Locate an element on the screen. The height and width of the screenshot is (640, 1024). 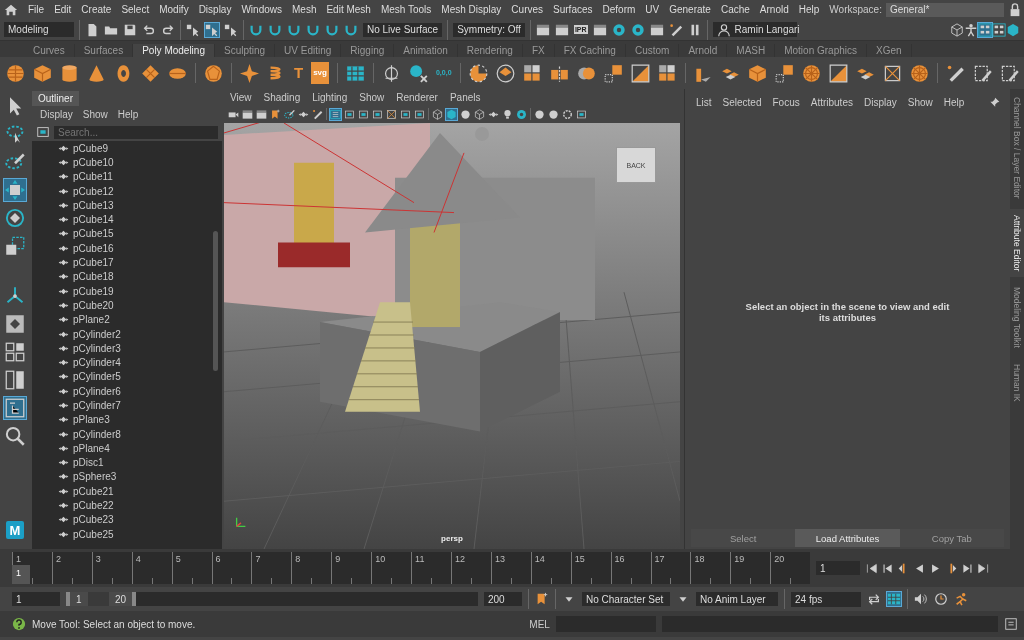
outliner-item: pCube19 is located at coordinates (93, 291).